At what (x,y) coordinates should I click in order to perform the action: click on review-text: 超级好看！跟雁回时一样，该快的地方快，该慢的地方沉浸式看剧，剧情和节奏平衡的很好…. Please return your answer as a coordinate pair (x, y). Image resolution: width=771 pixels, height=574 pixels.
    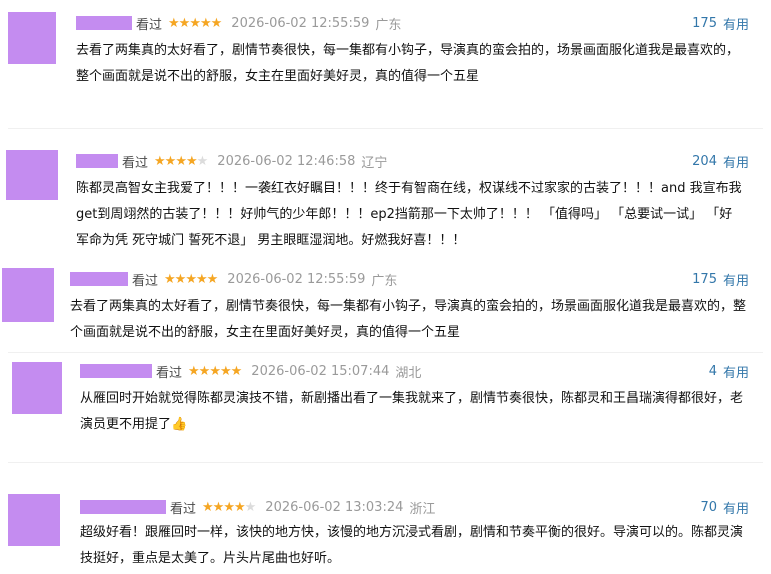
    Looking at the image, I should click on (412, 545).